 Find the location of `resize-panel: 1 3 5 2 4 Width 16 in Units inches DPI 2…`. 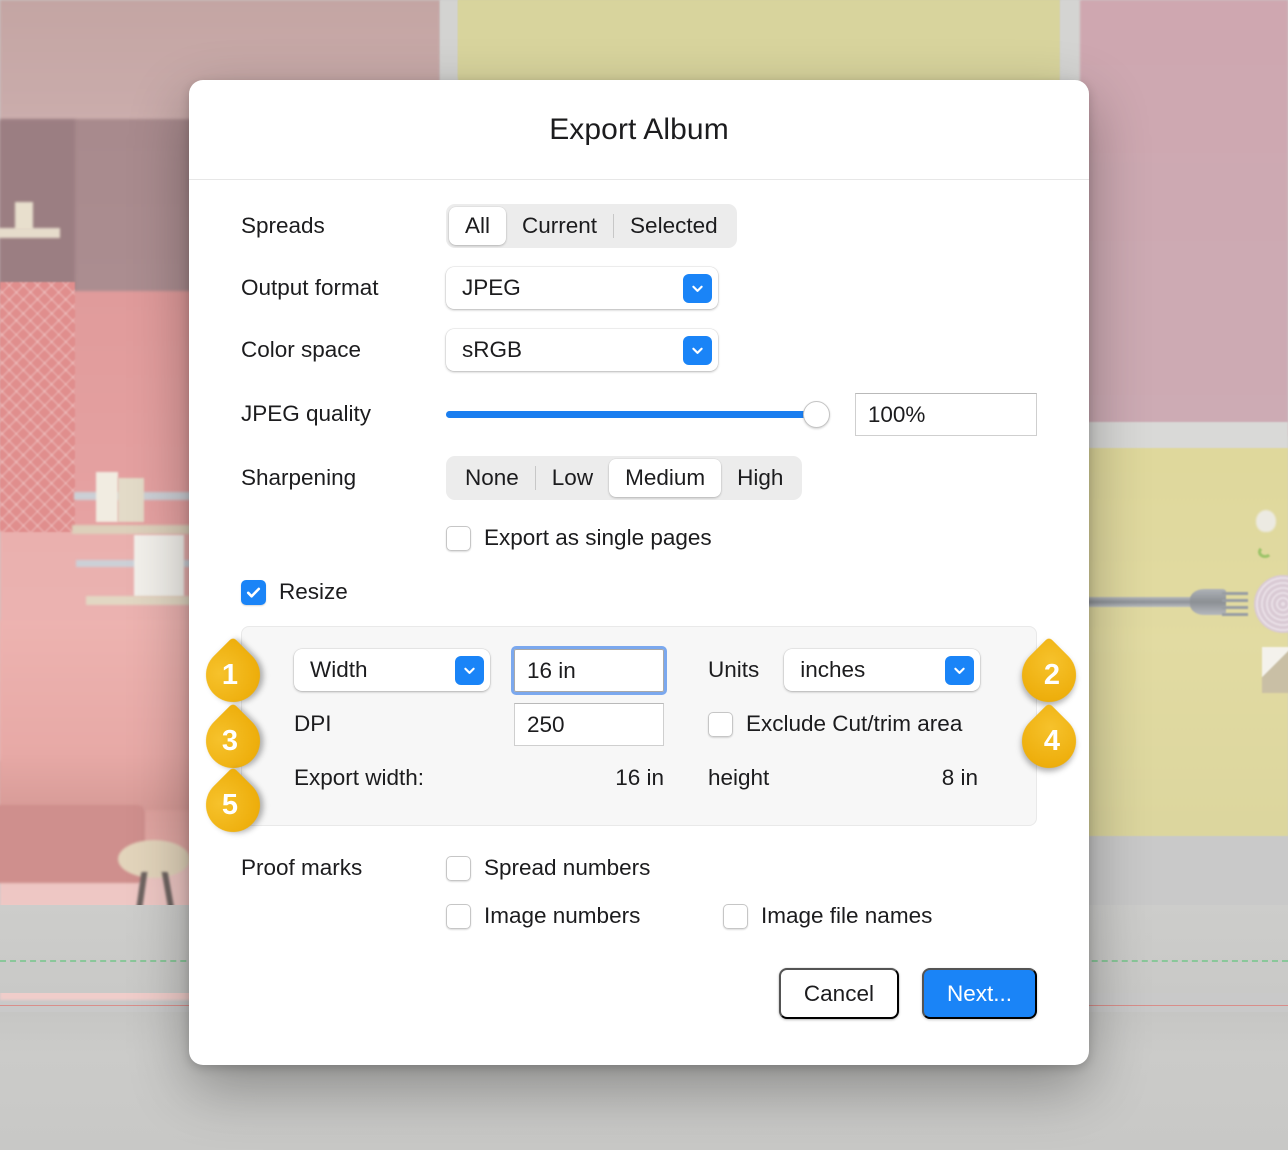

resize-panel: 1 3 5 2 4 Width 16 in Units inches DPI 2… is located at coordinates (641, 735).